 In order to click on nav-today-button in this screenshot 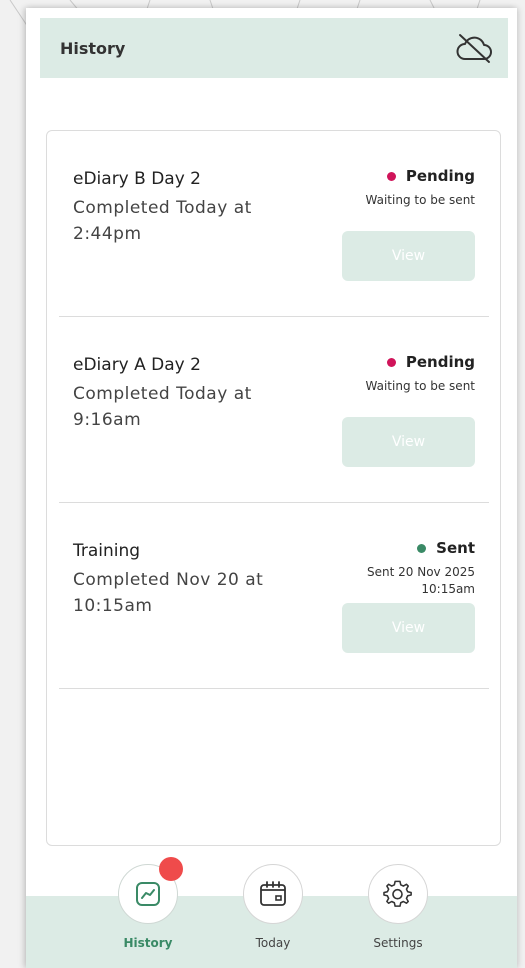, I will do `click(273, 894)`.